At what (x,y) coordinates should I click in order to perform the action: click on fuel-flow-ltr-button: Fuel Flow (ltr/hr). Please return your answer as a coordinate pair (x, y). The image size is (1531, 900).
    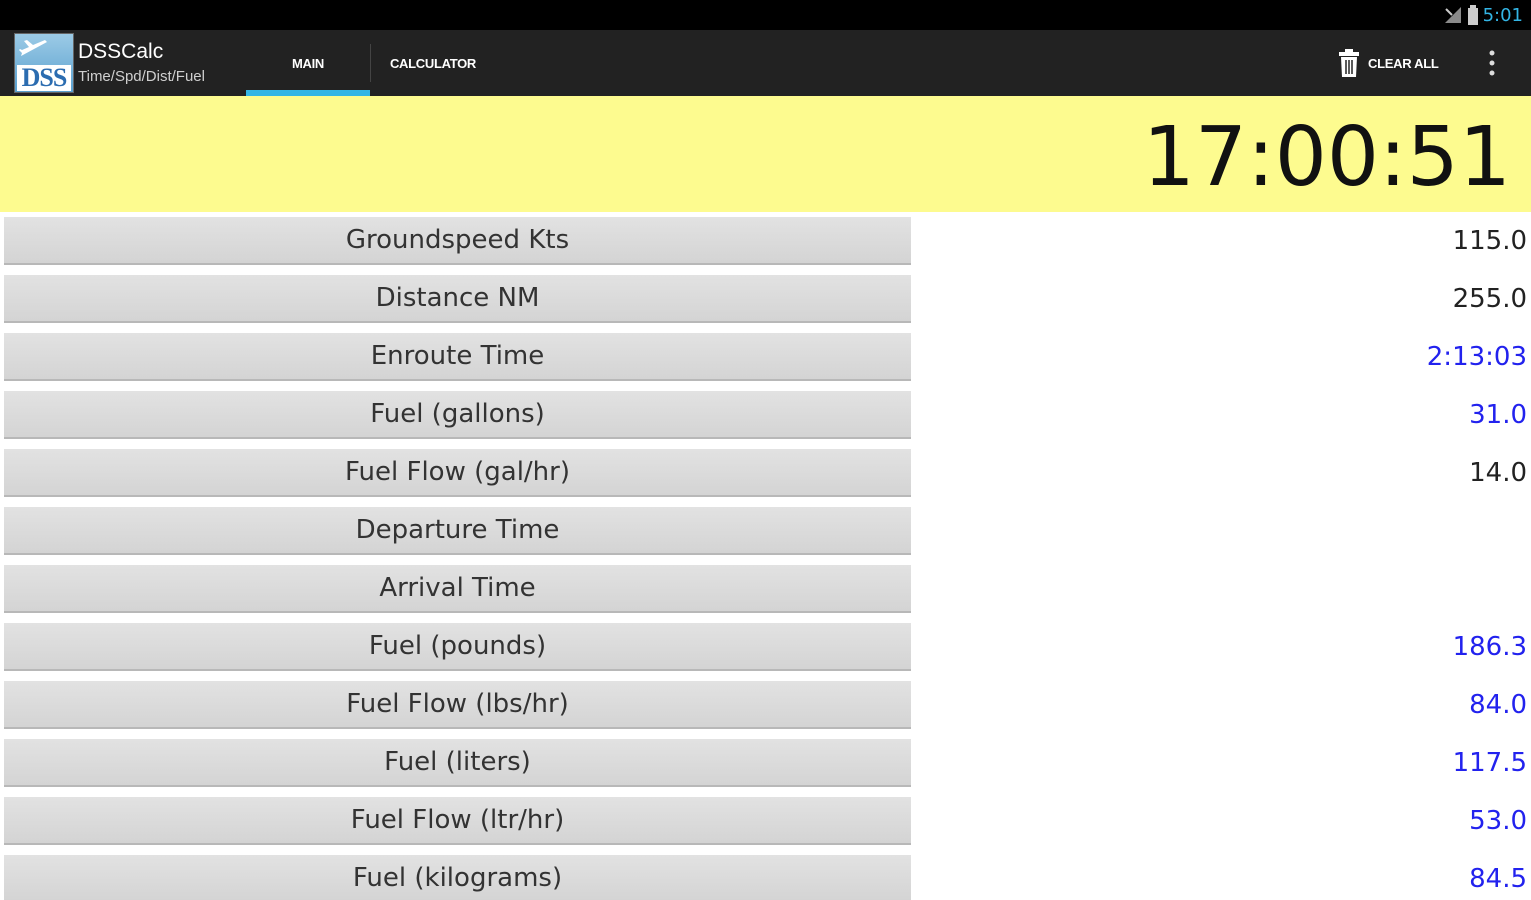
    Looking at the image, I should click on (457, 821).